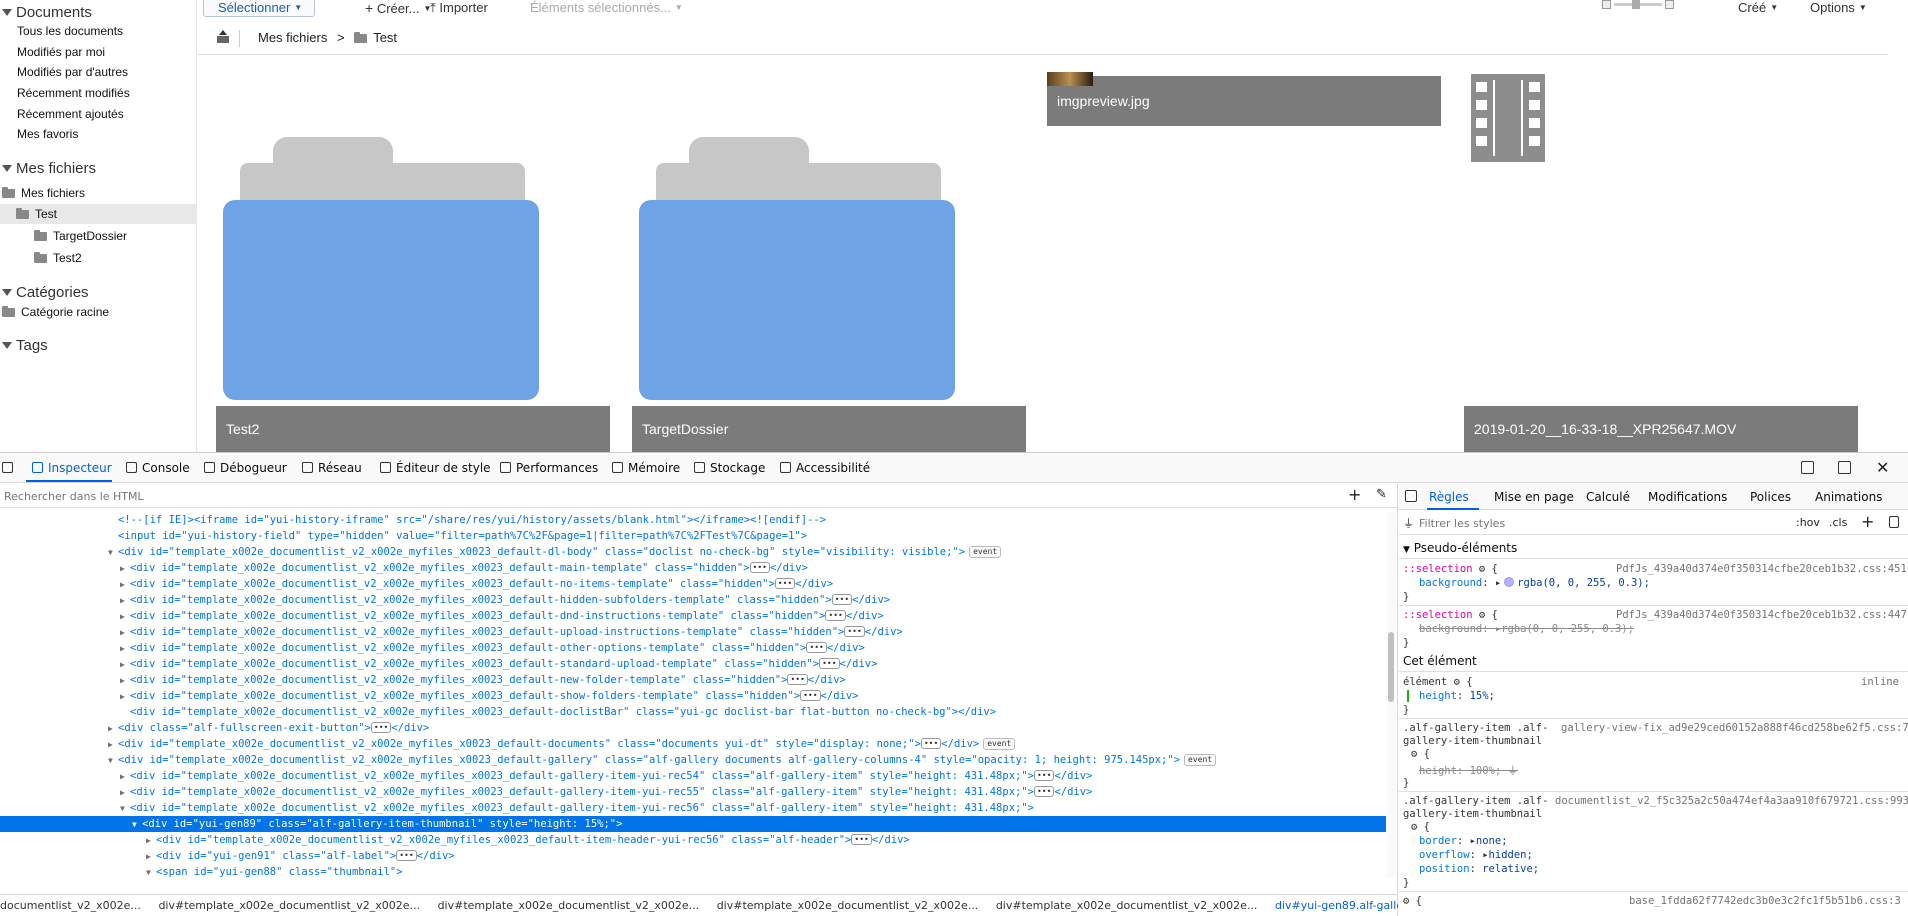 This screenshot has width=1908, height=916. Describe the element at coordinates (1460, 548) in the screenshot. I see `pseudo-elements-header: ▼ Pseudo-éléments` at that location.